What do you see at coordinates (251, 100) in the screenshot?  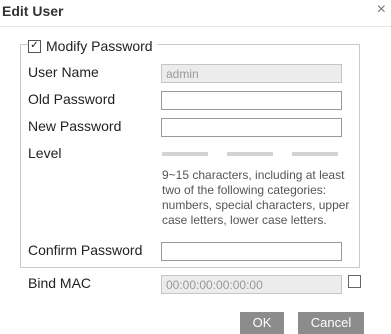 I see `old-password-field` at bounding box center [251, 100].